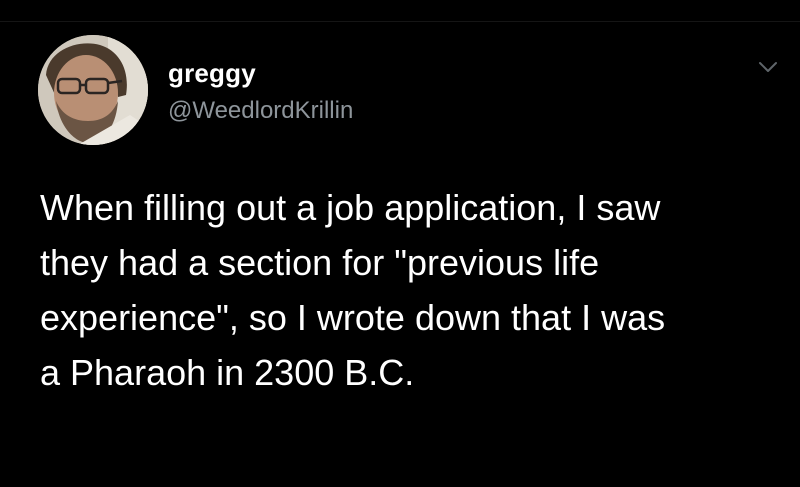 Image resolution: width=800 pixels, height=487 pixels. I want to click on chevron-down-icon, so click(768, 67).